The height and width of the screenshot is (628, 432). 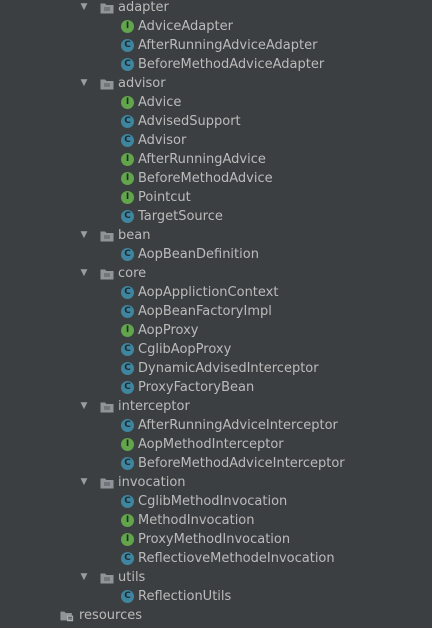 What do you see at coordinates (67, 618) in the screenshot?
I see `resources-folder-icon` at bounding box center [67, 618].